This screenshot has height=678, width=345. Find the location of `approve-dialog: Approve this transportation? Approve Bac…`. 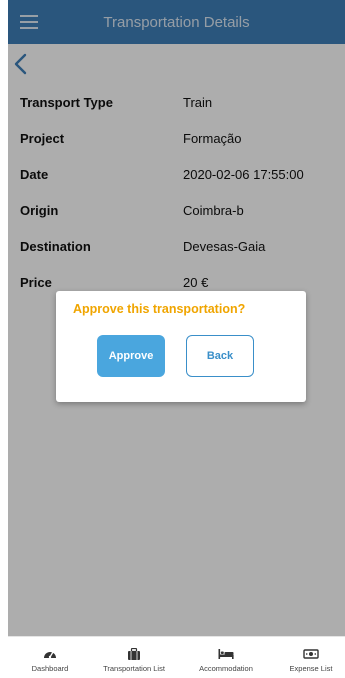

approve-dialog: Approve this transportation? Approve Bac… is located at coordinates (181, 346).